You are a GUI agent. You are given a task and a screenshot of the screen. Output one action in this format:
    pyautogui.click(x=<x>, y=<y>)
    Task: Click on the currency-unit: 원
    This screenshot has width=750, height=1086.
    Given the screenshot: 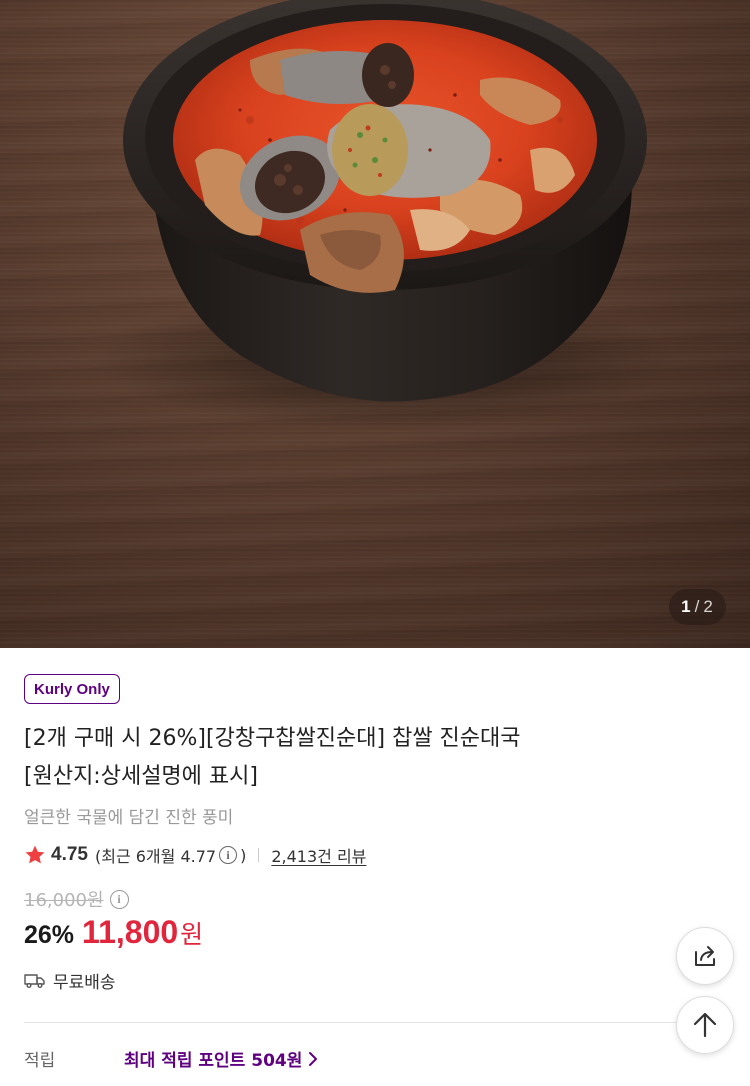 What is the action you would take?
    pyautogui.click(x=192, y=934)
    